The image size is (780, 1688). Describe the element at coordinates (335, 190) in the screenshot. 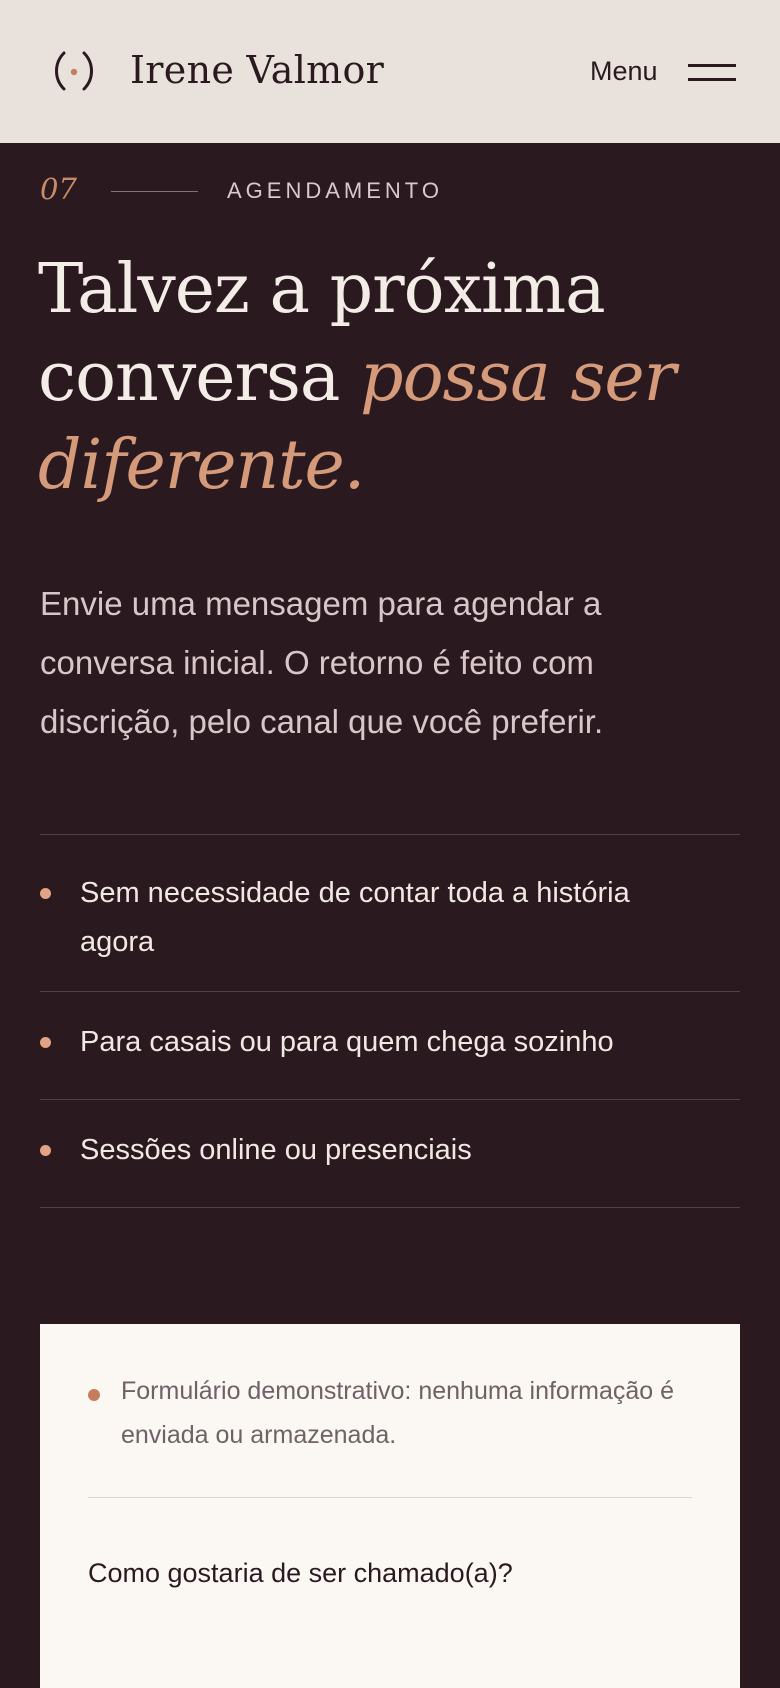

I see `section-eyebrow: AGENDAMENTO` at that location.